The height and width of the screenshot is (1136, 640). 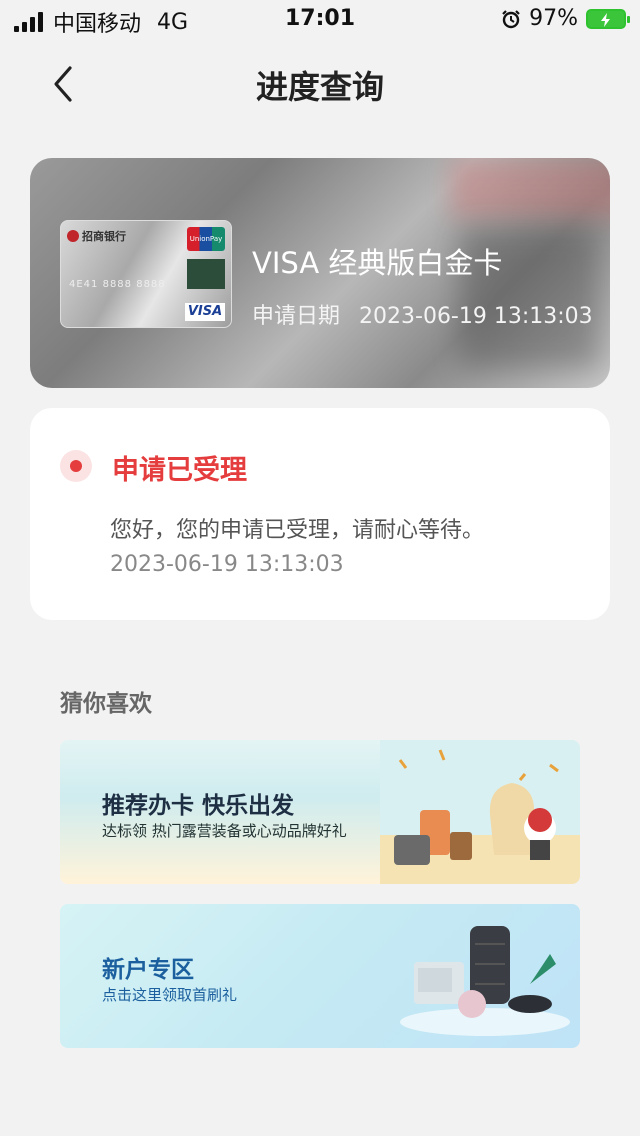 I want to click on progress-message: 您好，您的申请已受理，请耐心等待。, so click(x=297, y=530).